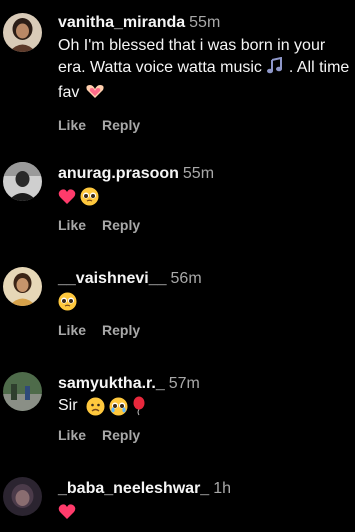 The height and width of the screenshot is (532, 355). Describe the element at coordinates (68, 405) in the screenshot. I see `comment-text: Sir` at that location.